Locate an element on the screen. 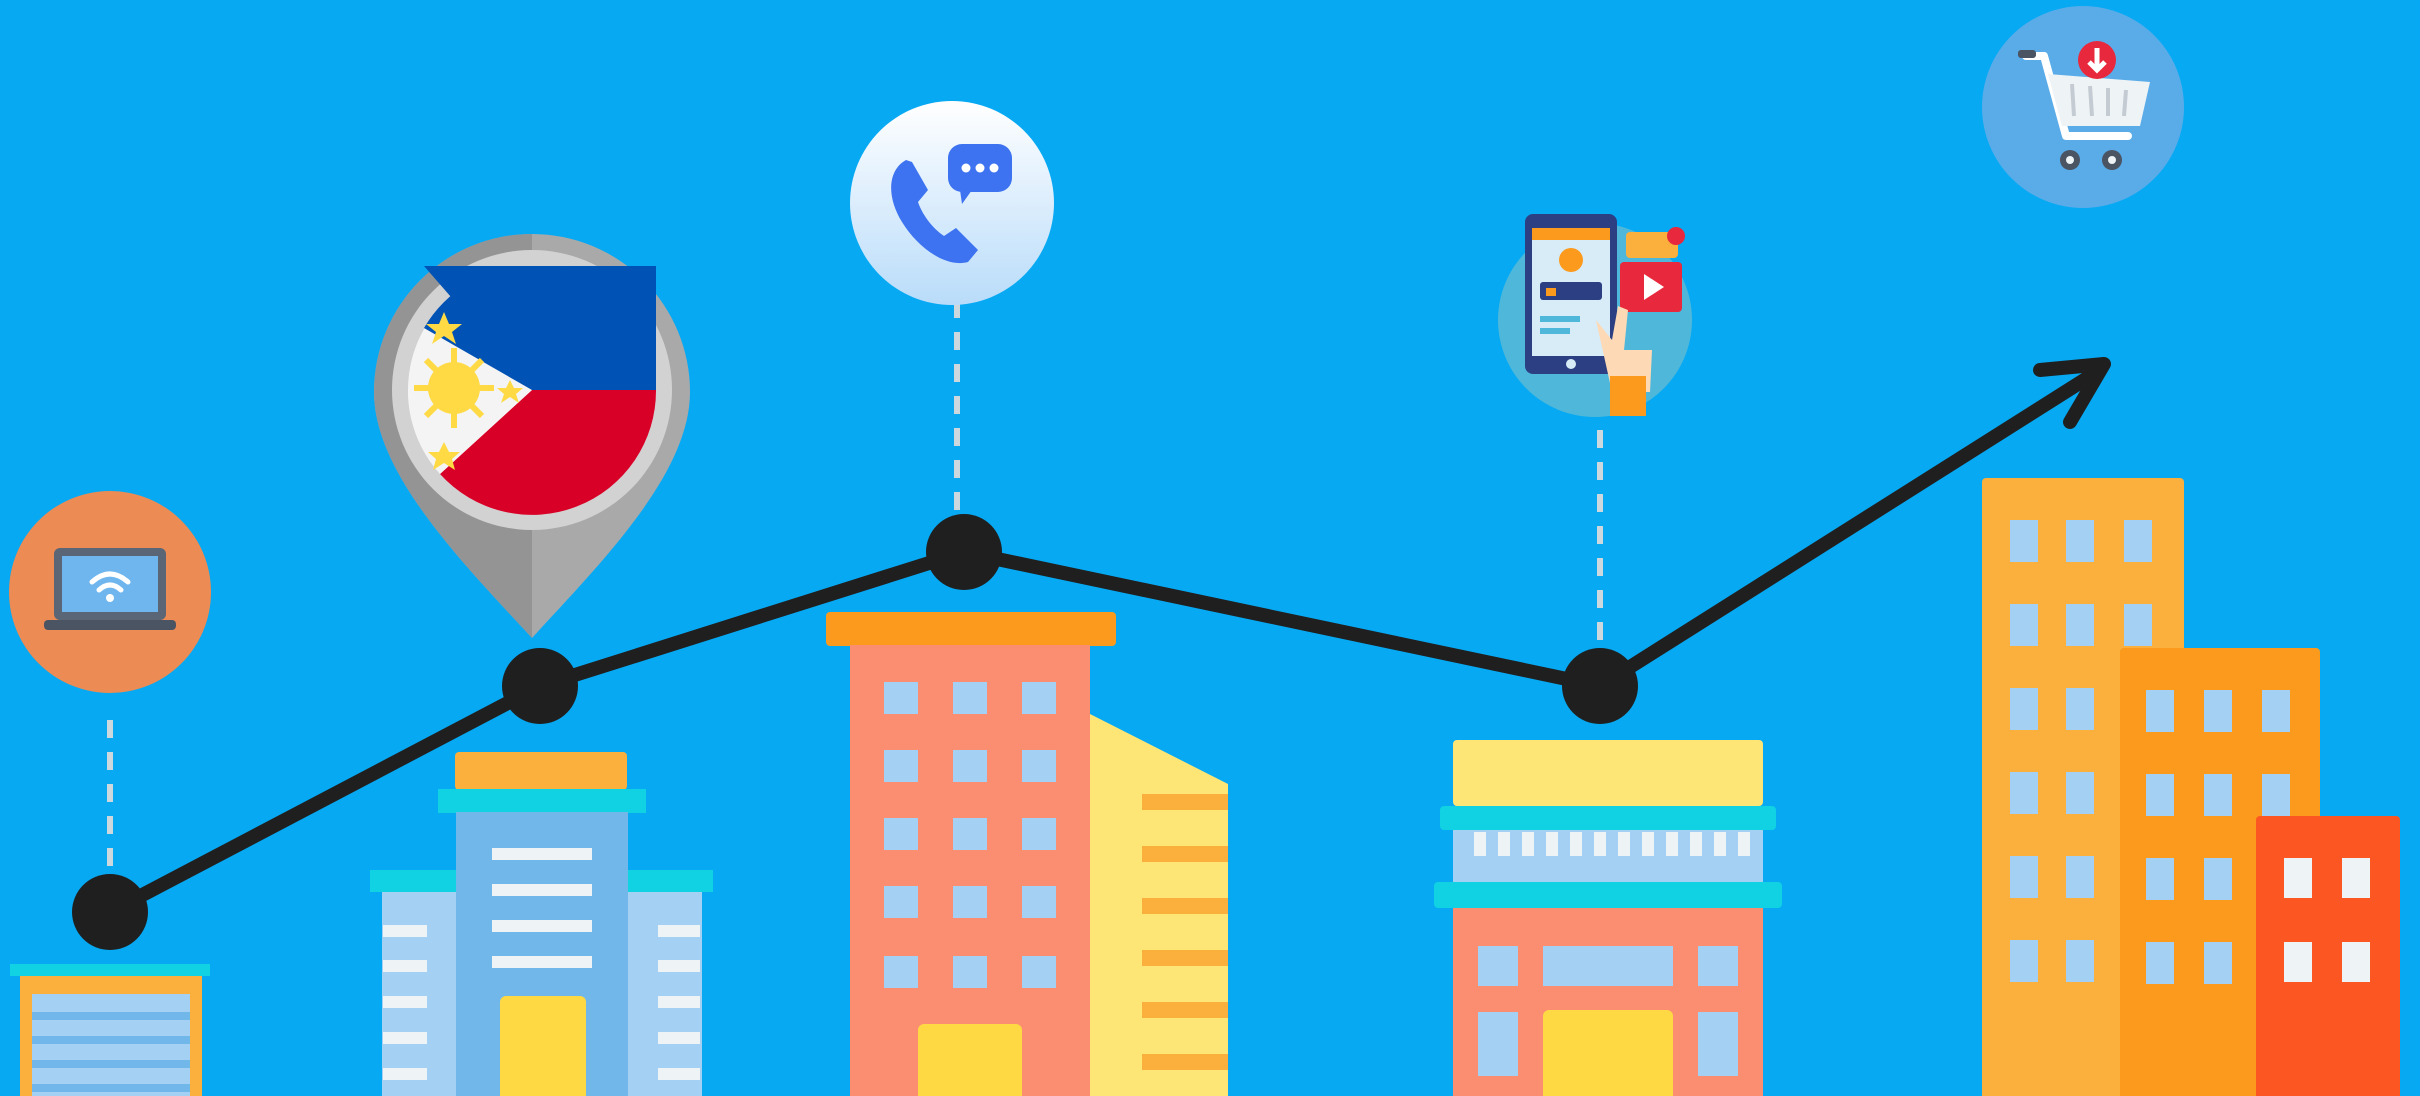 Image resolution: width=2420 pixels, height=1096 pixels. laptop-wifi-icon is located at coordinates (110, 592).